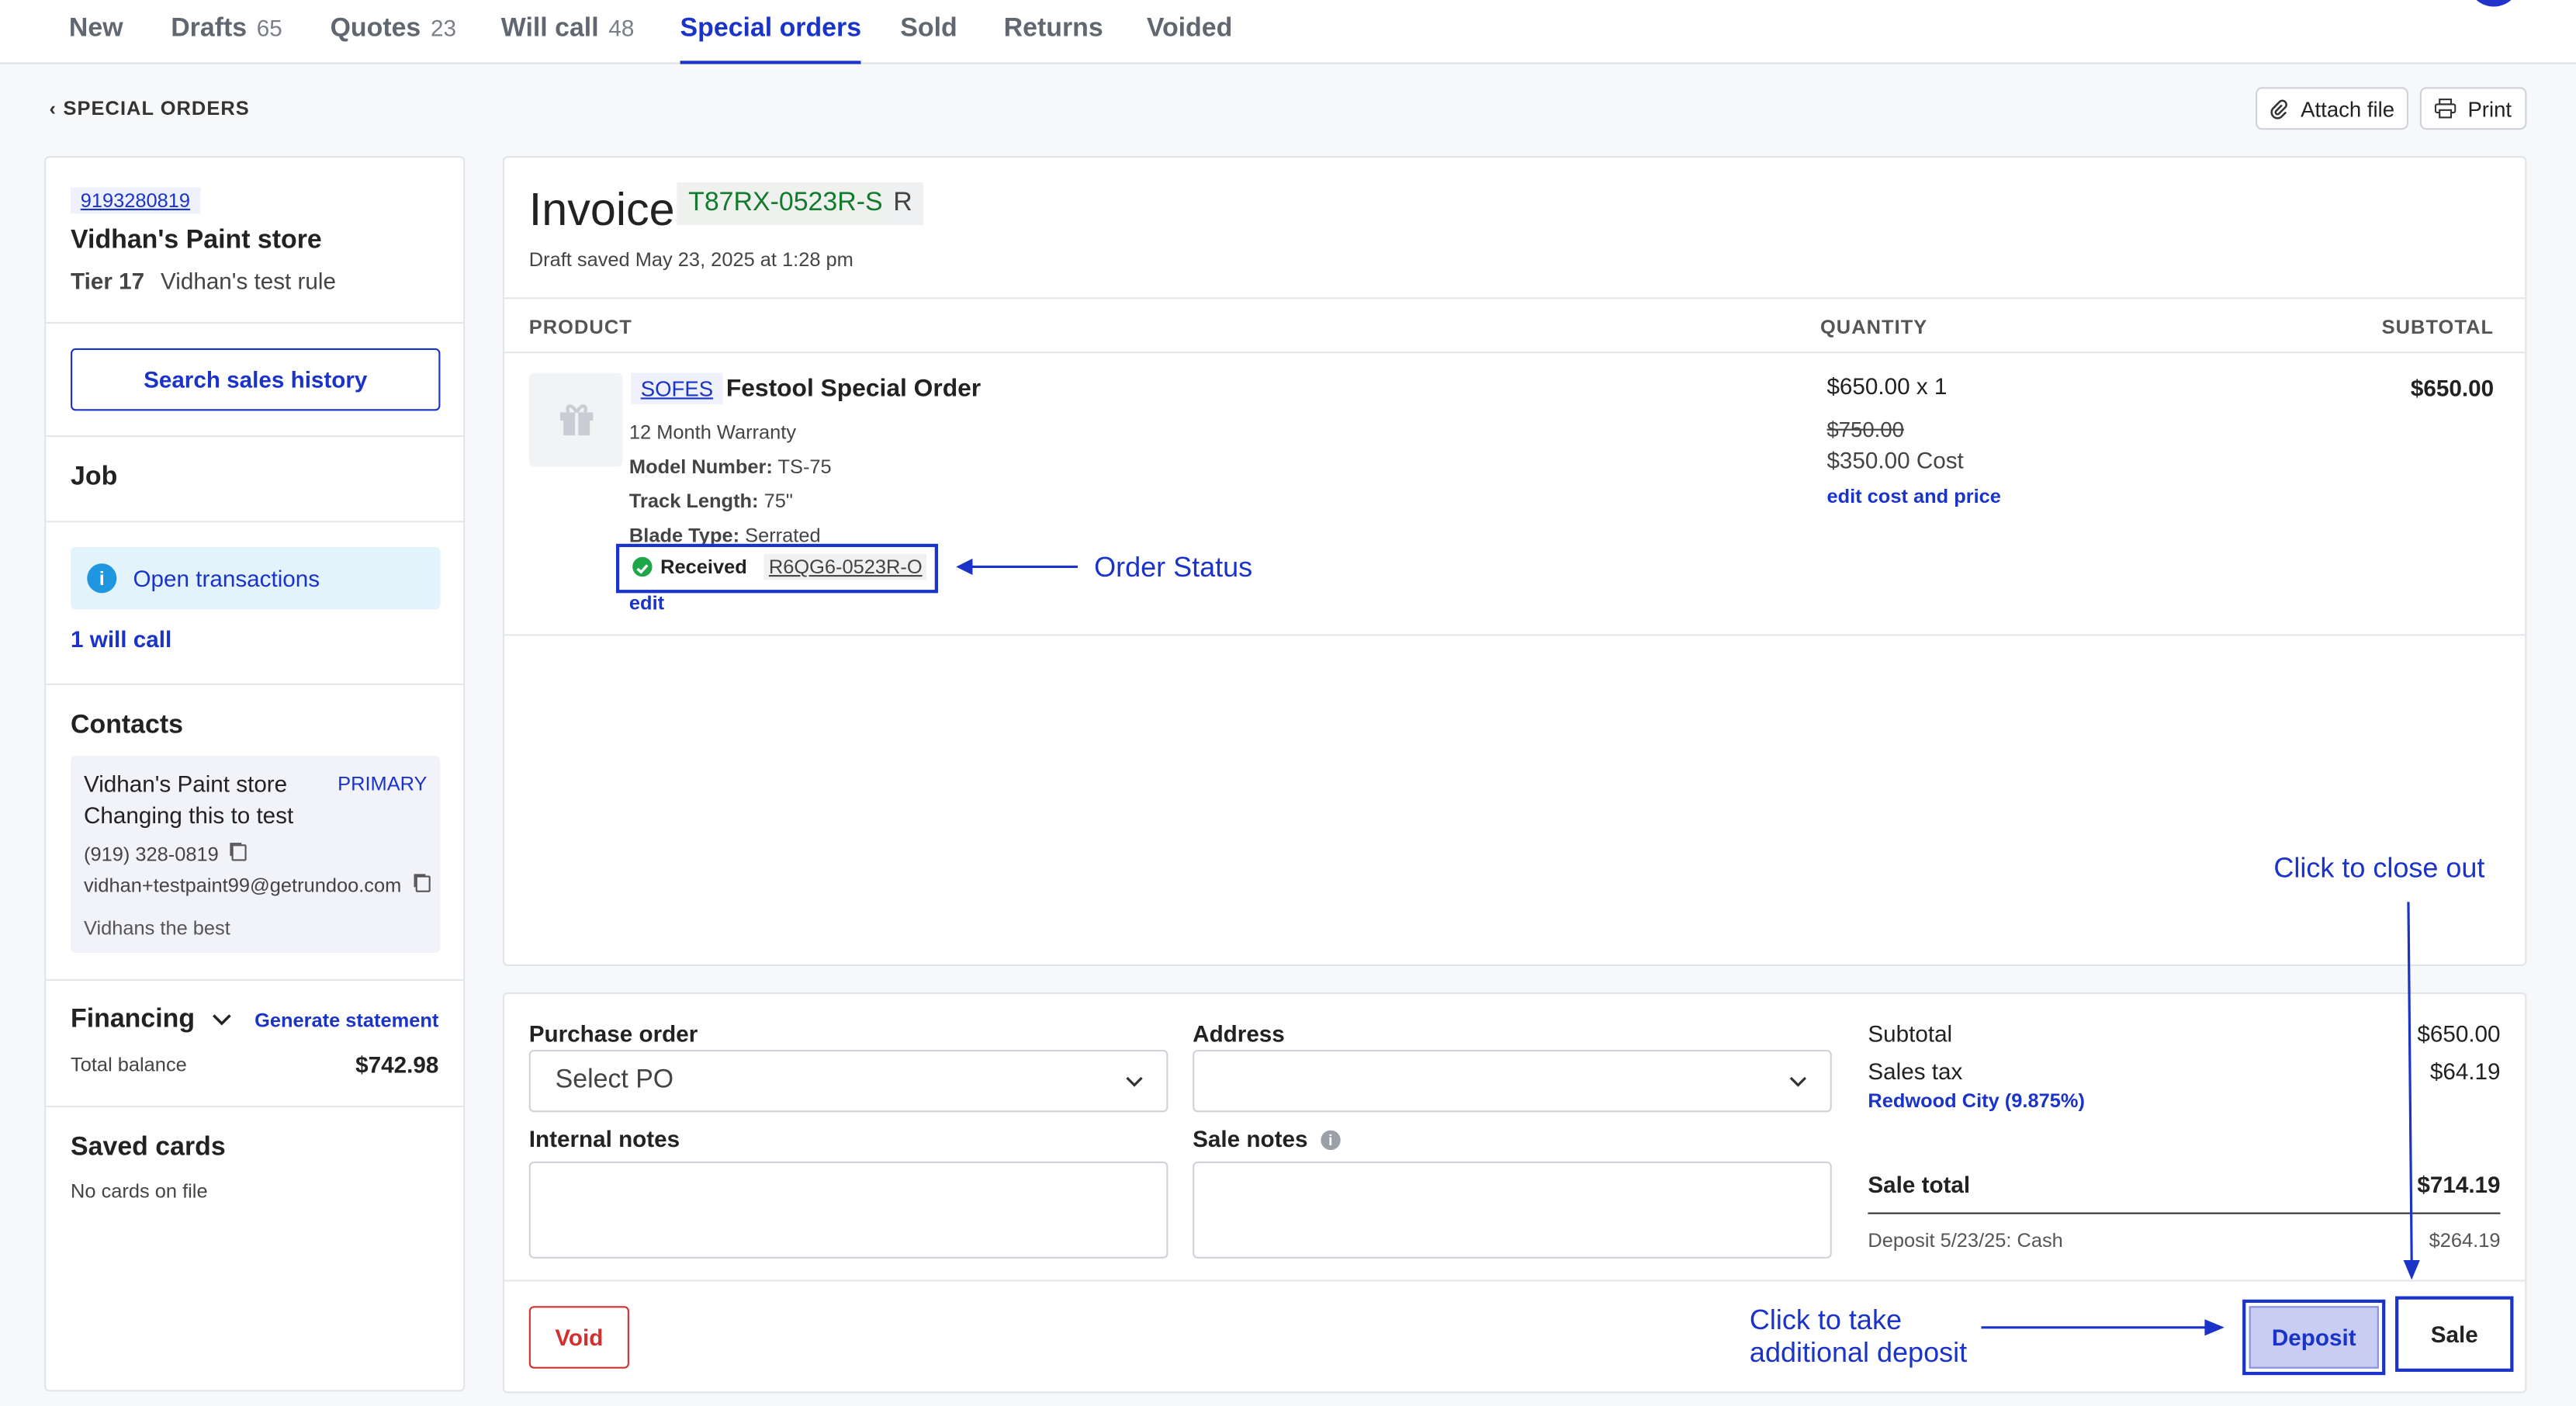 The image size is (2576, 1406). What do you see at coordinates (786, 204) in the screenshot?
I see `invoice-number: T87RX-0523R-S` at bounding box center [786, 204].